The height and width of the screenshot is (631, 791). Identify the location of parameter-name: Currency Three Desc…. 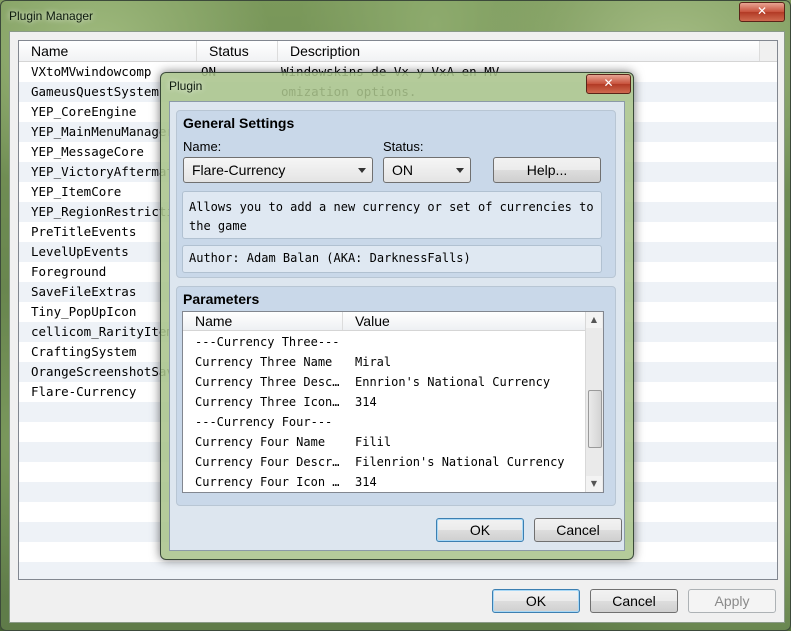
(267, 382).